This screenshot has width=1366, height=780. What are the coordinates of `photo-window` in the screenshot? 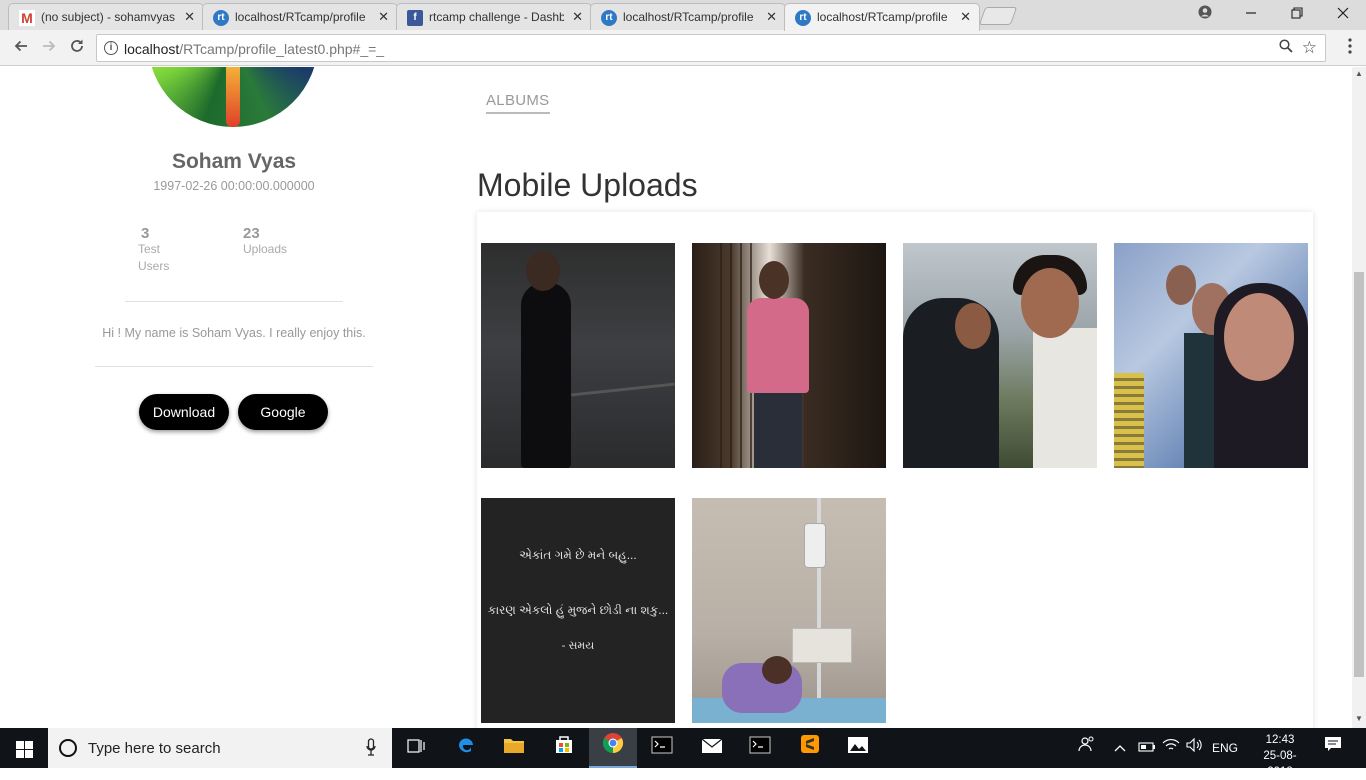 It's located at (789, 355).